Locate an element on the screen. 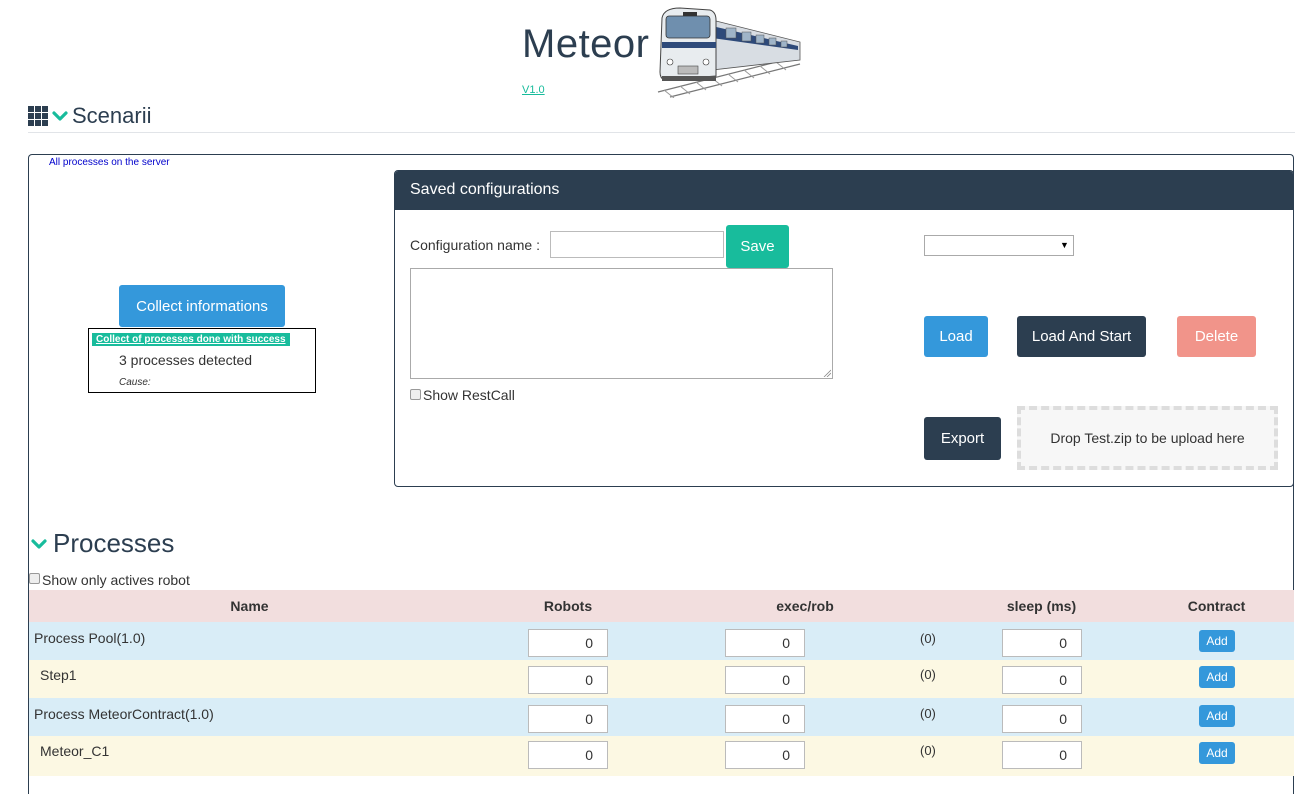 This screenshot has width=1308, height=794. show-active-robots-label: Show only actives robot is located at coordinates (116, 580).